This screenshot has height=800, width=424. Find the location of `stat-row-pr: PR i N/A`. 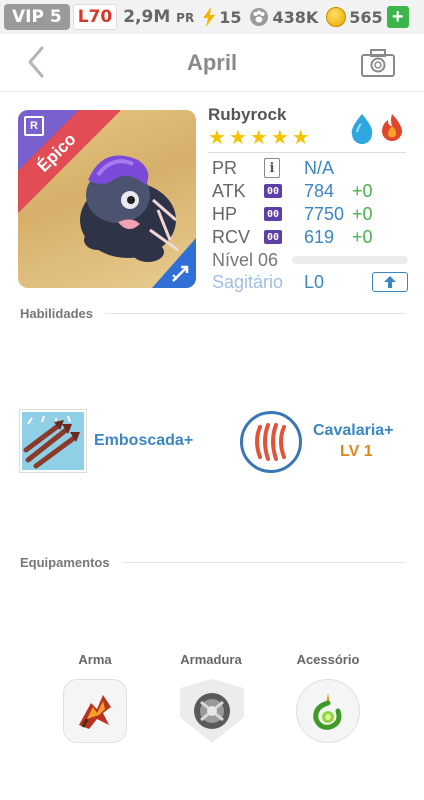

stat-row-pr: PR i N/A is located at coordinates (310, 168).